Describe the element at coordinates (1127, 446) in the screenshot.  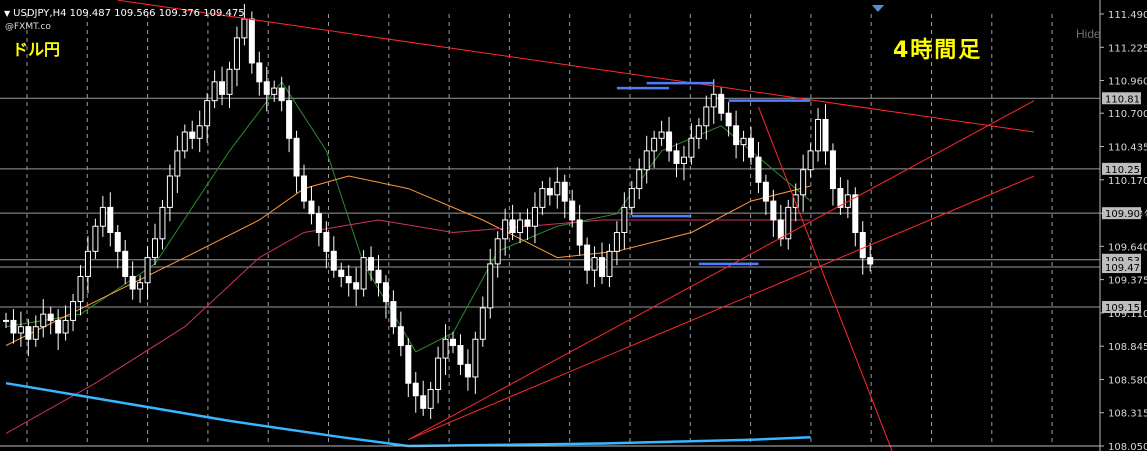
I see `price-tick-label: 108.050` at that location.